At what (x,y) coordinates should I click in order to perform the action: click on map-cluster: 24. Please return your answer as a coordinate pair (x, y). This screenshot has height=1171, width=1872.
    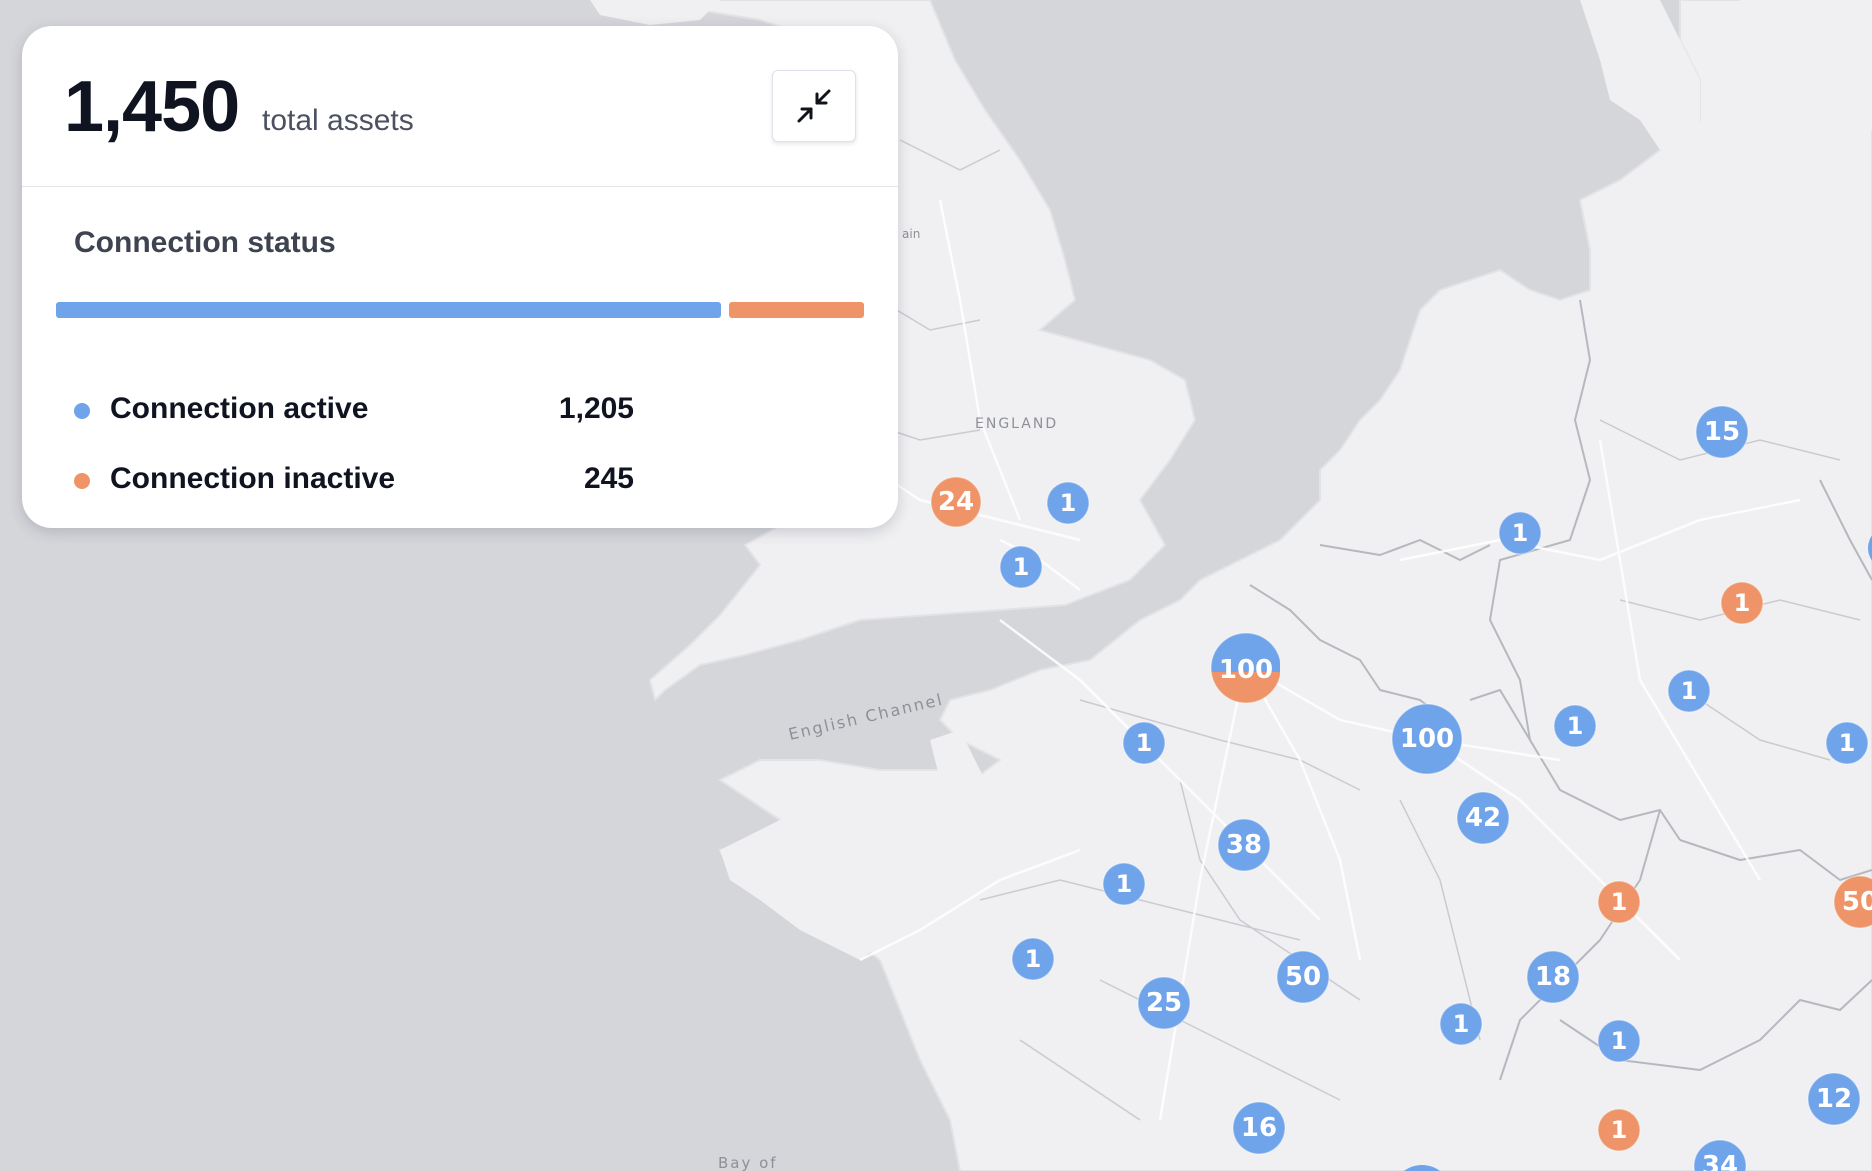
    Looking at the image, I should click on (956, 502).